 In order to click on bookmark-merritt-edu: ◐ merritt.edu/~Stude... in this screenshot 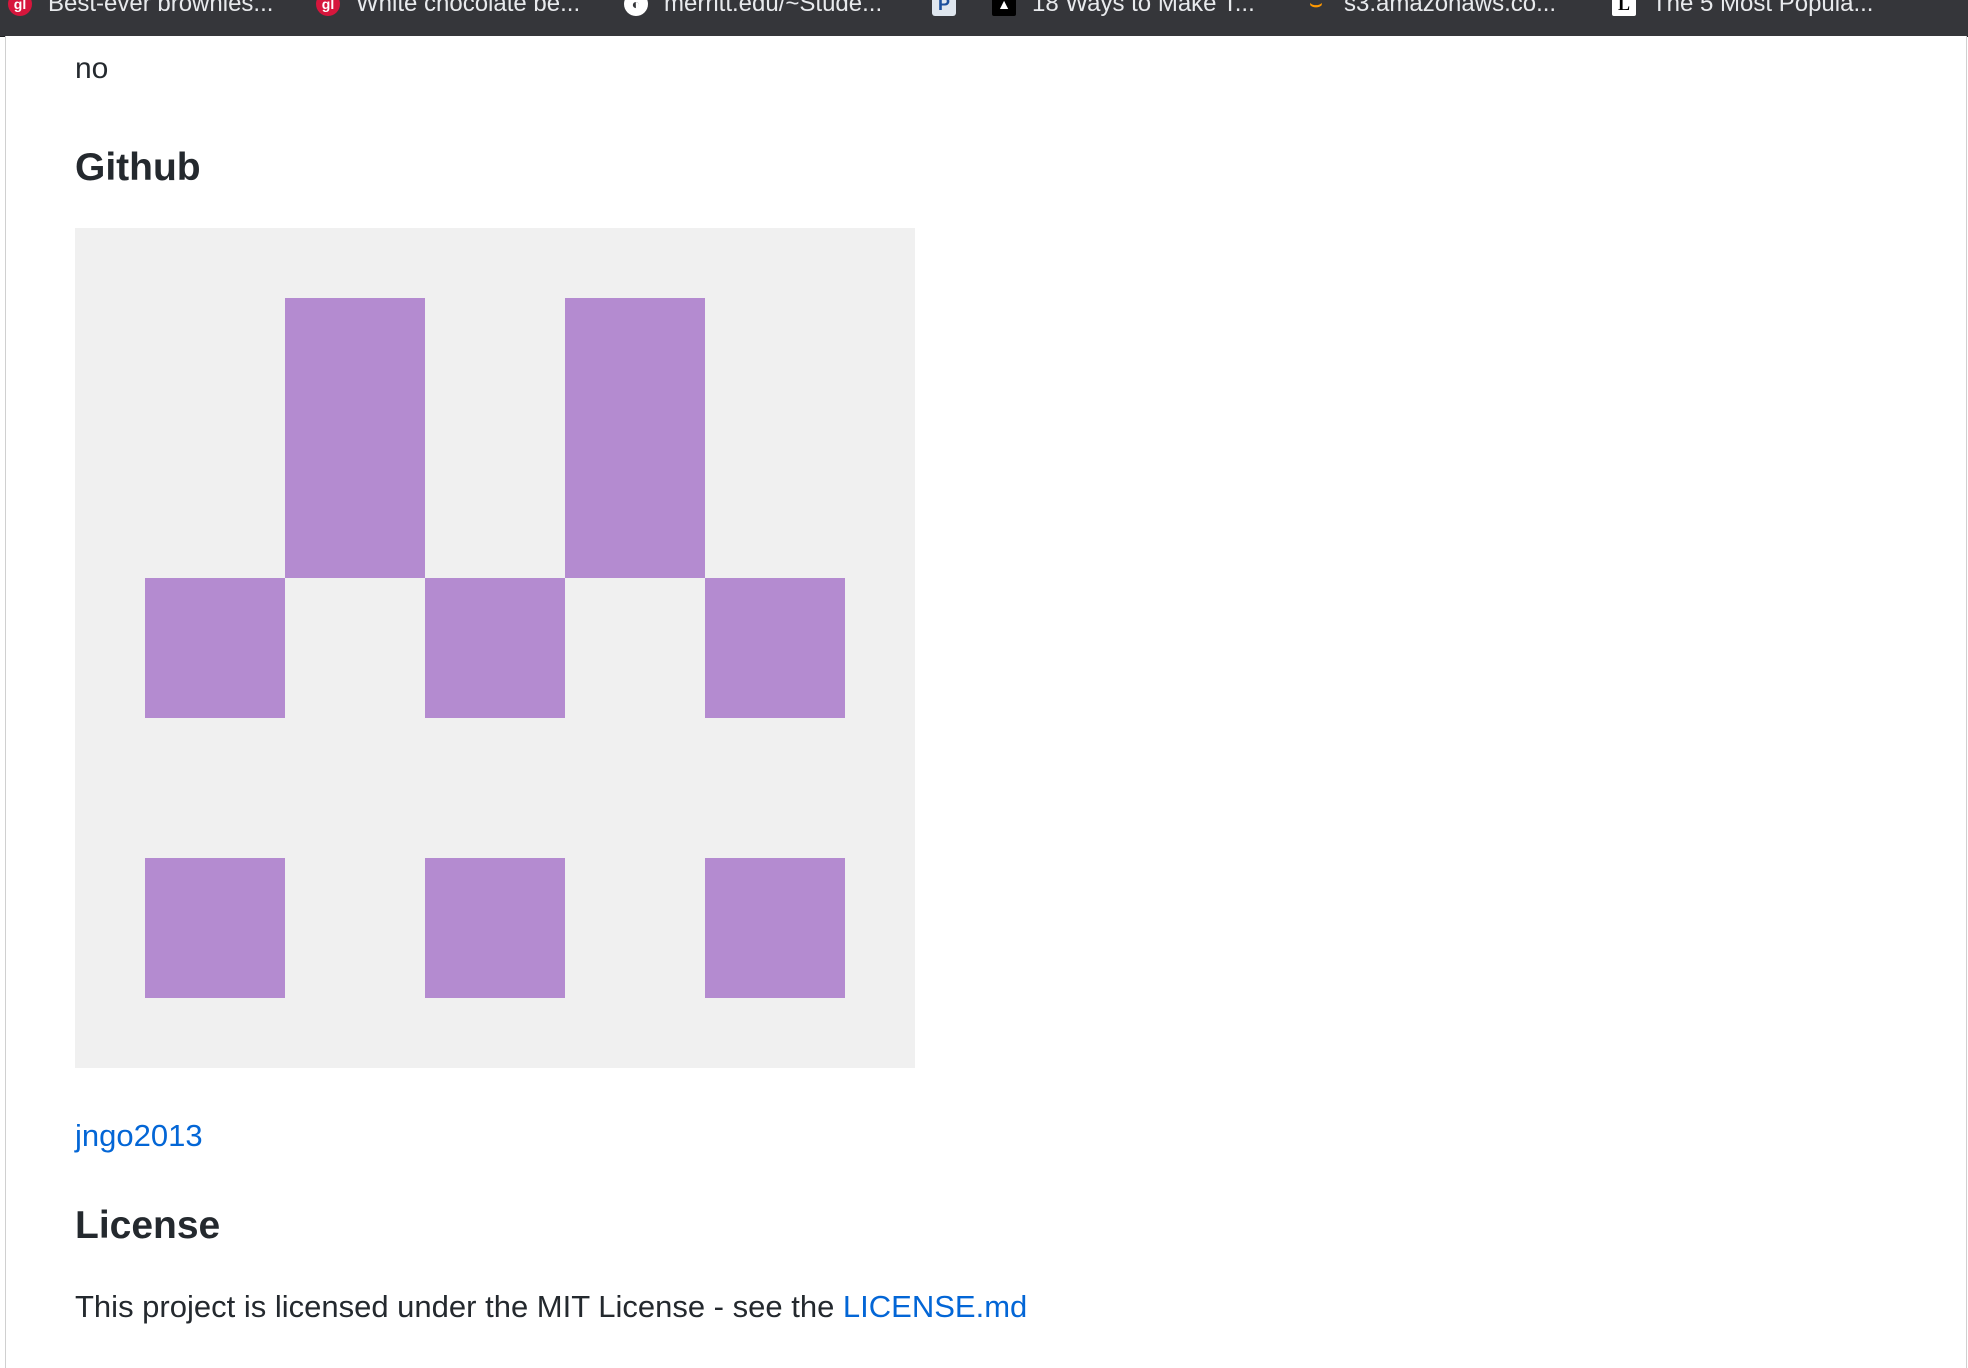, I will do `click(753, 11)`.